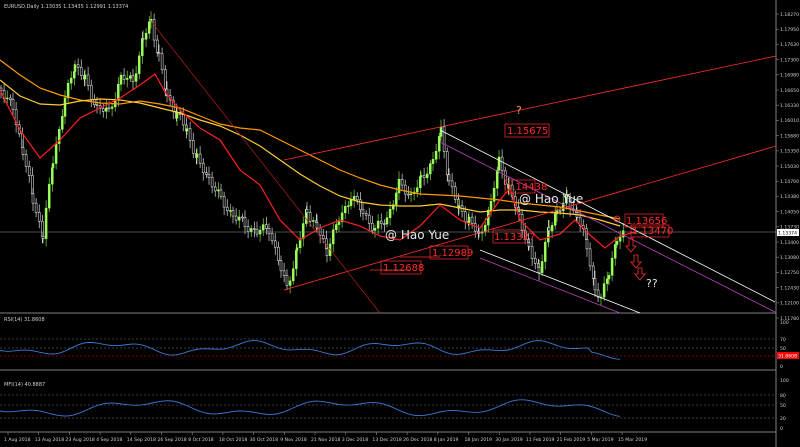  What do you see at coordinates (783, 349) in the screenshot?
I see `rsi-tick-label: 50` at bounding box center [783, 349].